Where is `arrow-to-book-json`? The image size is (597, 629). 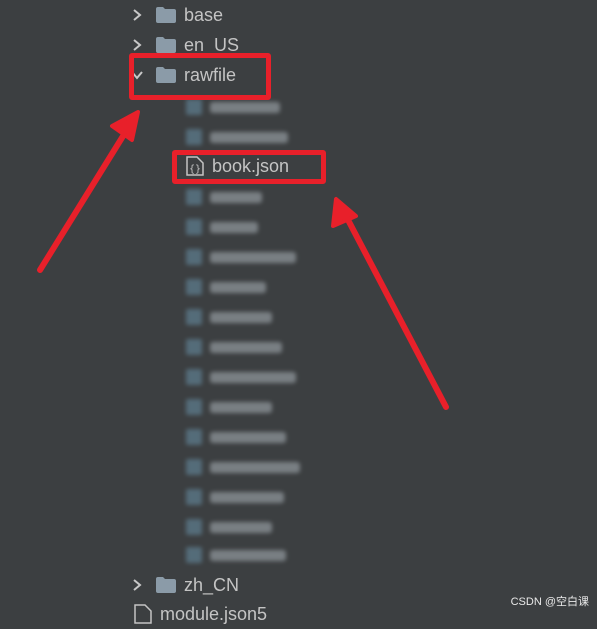
arrow-to-book-json is located at coordinates (390, 303).